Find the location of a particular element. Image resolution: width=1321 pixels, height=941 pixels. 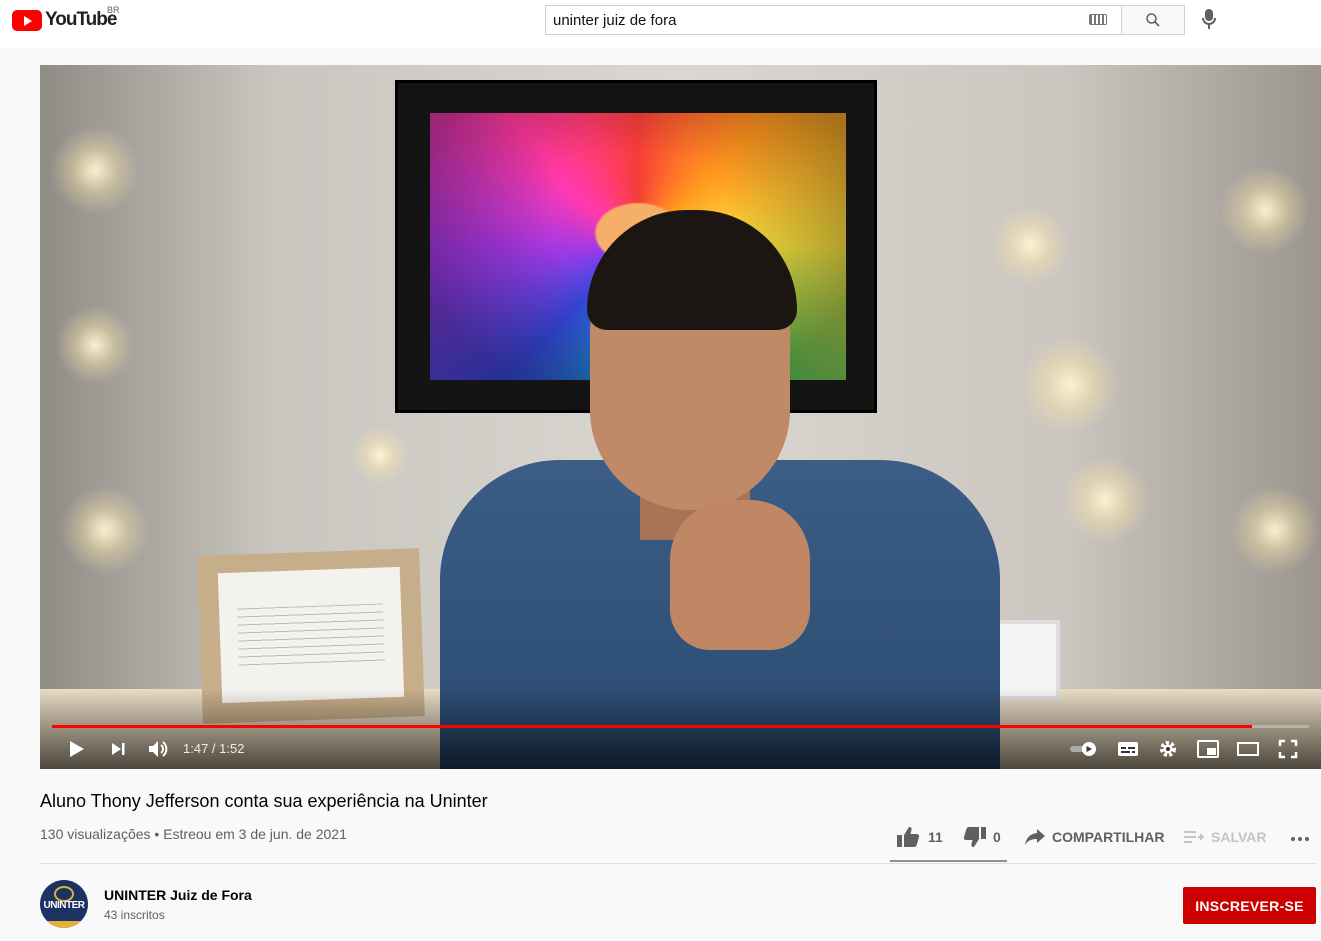

volume-icon is located at coordinates (158, 749).